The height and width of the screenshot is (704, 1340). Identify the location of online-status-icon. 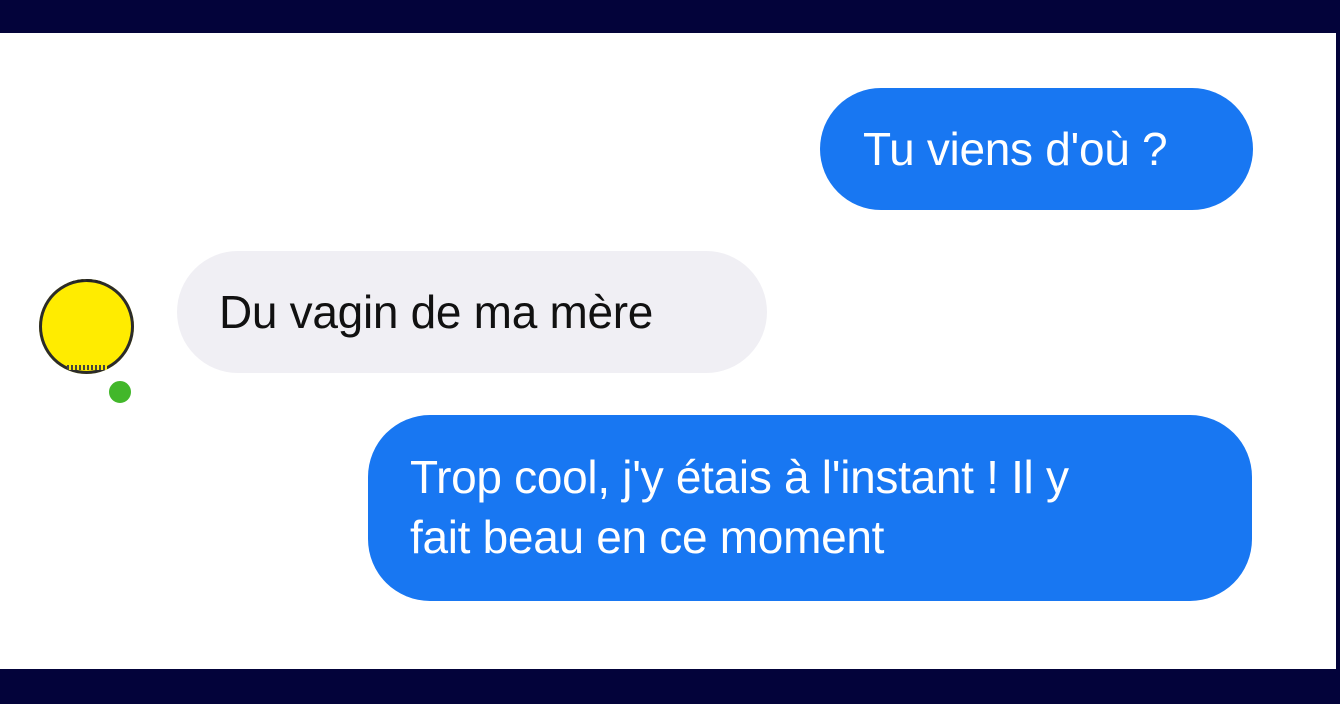
(120, 392).